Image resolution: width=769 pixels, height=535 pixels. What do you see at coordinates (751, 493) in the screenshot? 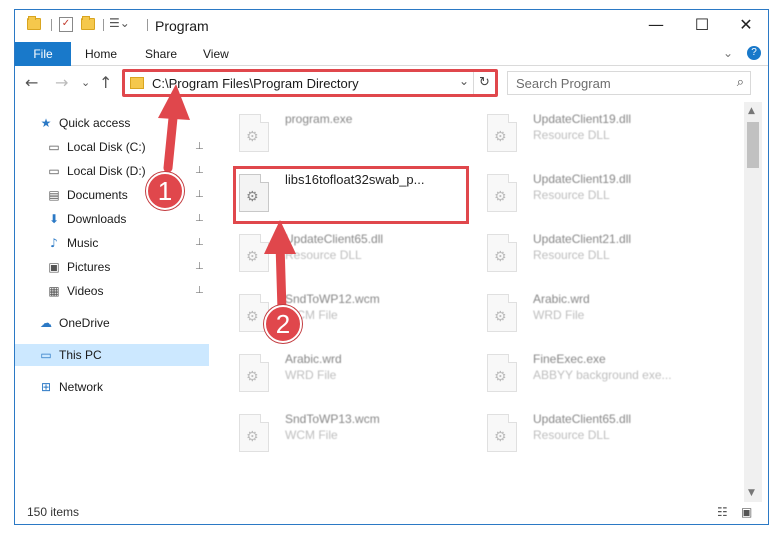
I see `scroll-down-icon: ▼` at bounding box center [751, 493].